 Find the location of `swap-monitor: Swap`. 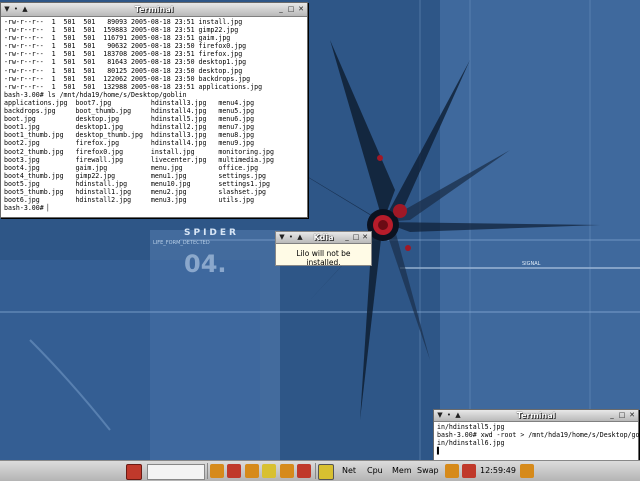

swap-monitor: Swap is located at coordinates (428, 471).